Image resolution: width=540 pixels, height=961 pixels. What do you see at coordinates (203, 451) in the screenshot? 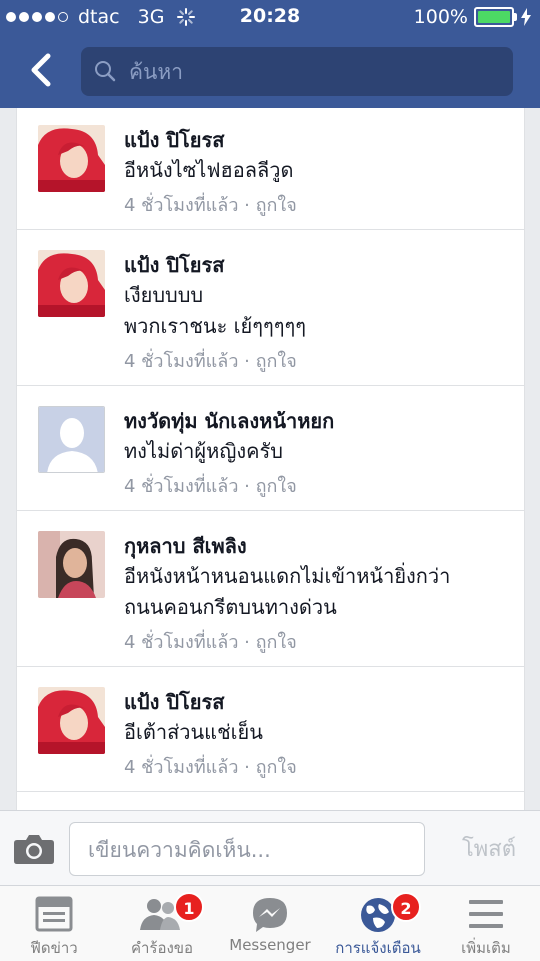
I see `comment-text: ทงไม่ด่าผู้หญิงครับ` at bounding box center [203, 451].